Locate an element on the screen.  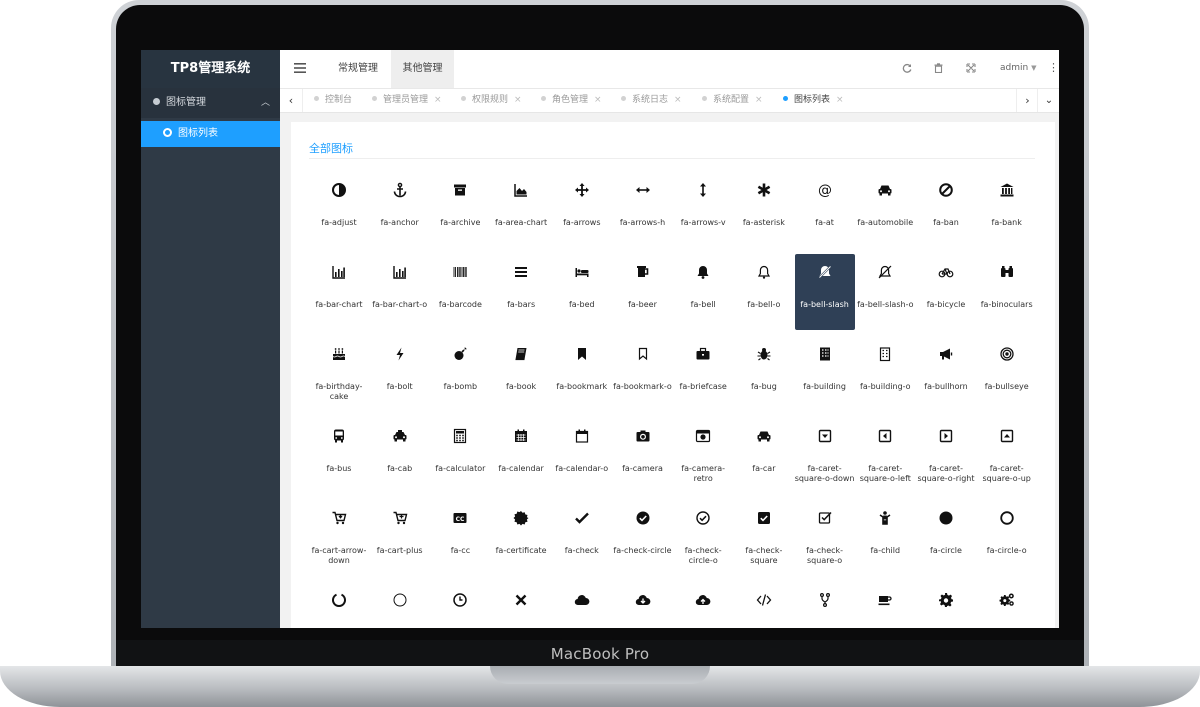
icon-cell-fa-cloud: fa-cloud is located at coordinates (582, 605).